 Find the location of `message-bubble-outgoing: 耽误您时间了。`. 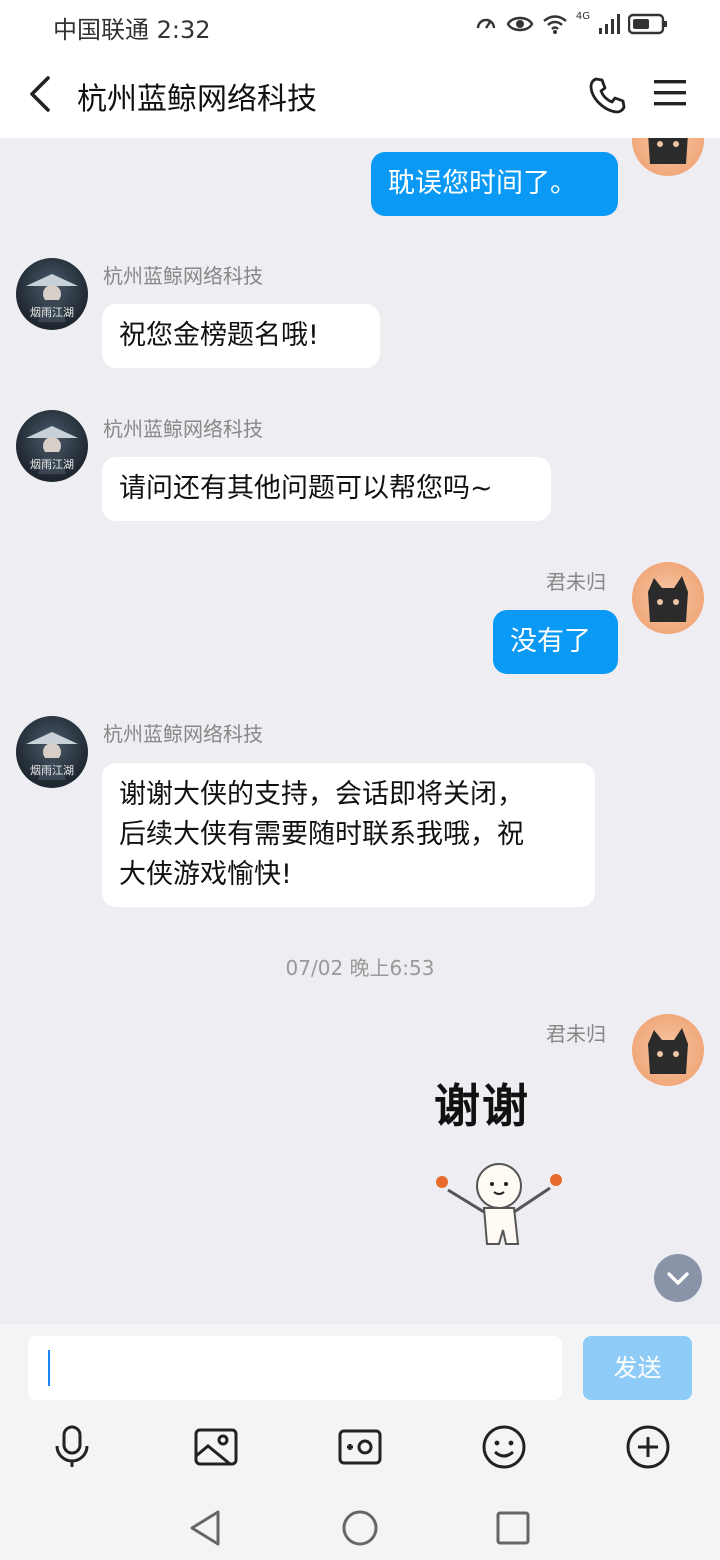

message-bubble-outgoing: 耽误您时间了。 is located at coordinates (494, 184).